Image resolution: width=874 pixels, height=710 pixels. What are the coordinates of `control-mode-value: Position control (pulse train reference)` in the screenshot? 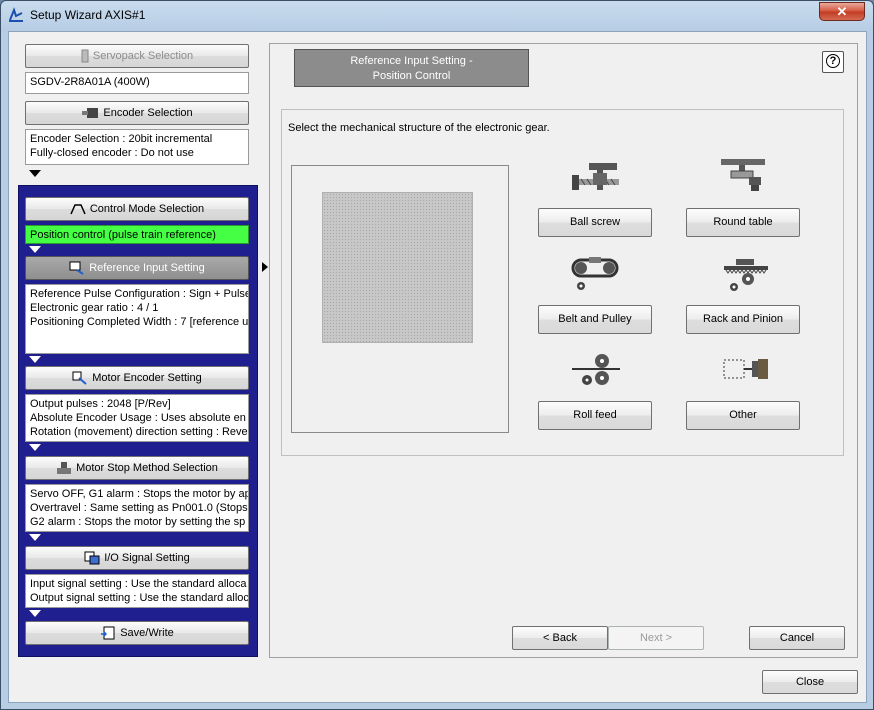 It's located at (137, 234).